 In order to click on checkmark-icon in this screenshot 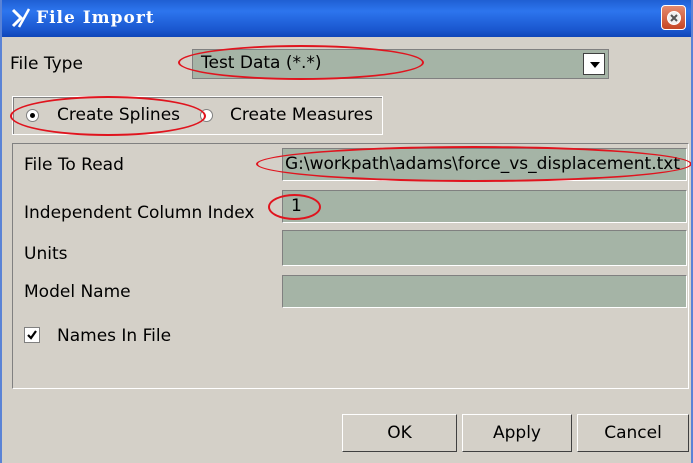, I will do `click(32, 335)`.